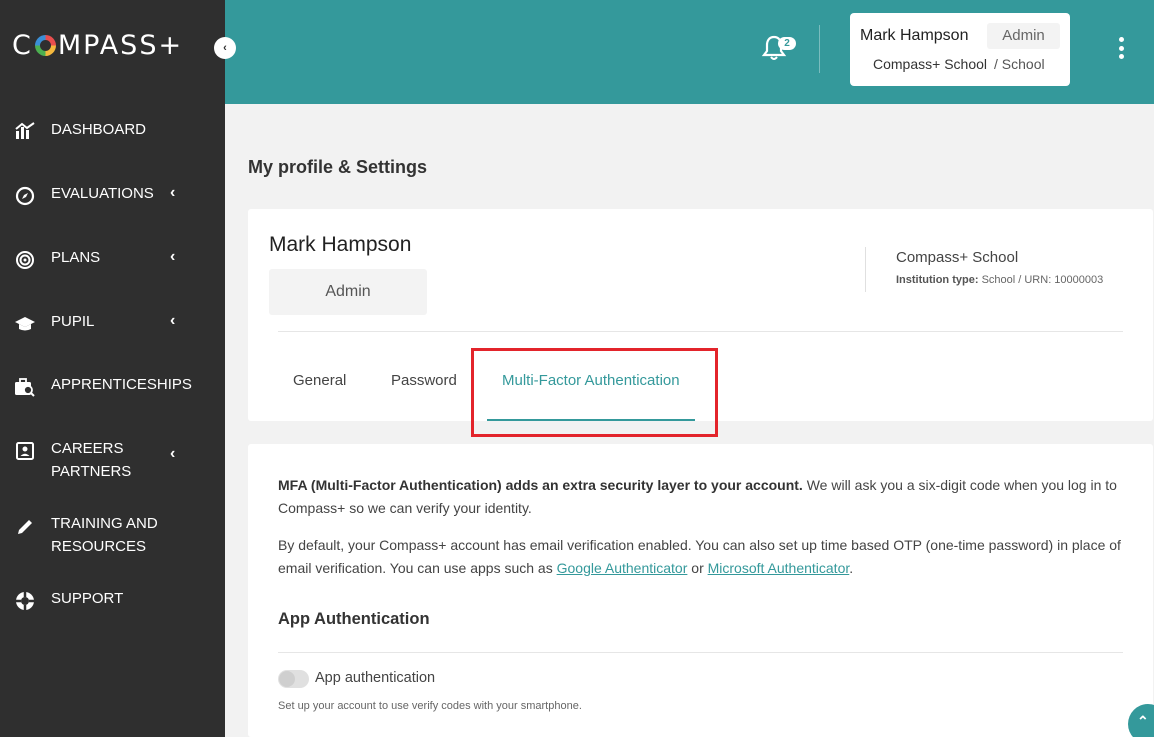  What do you see at coordinates (622, 568) in the screenshot?
I see `google-authenticator-link: Google Authenticator` at bounding box center [622, 568].